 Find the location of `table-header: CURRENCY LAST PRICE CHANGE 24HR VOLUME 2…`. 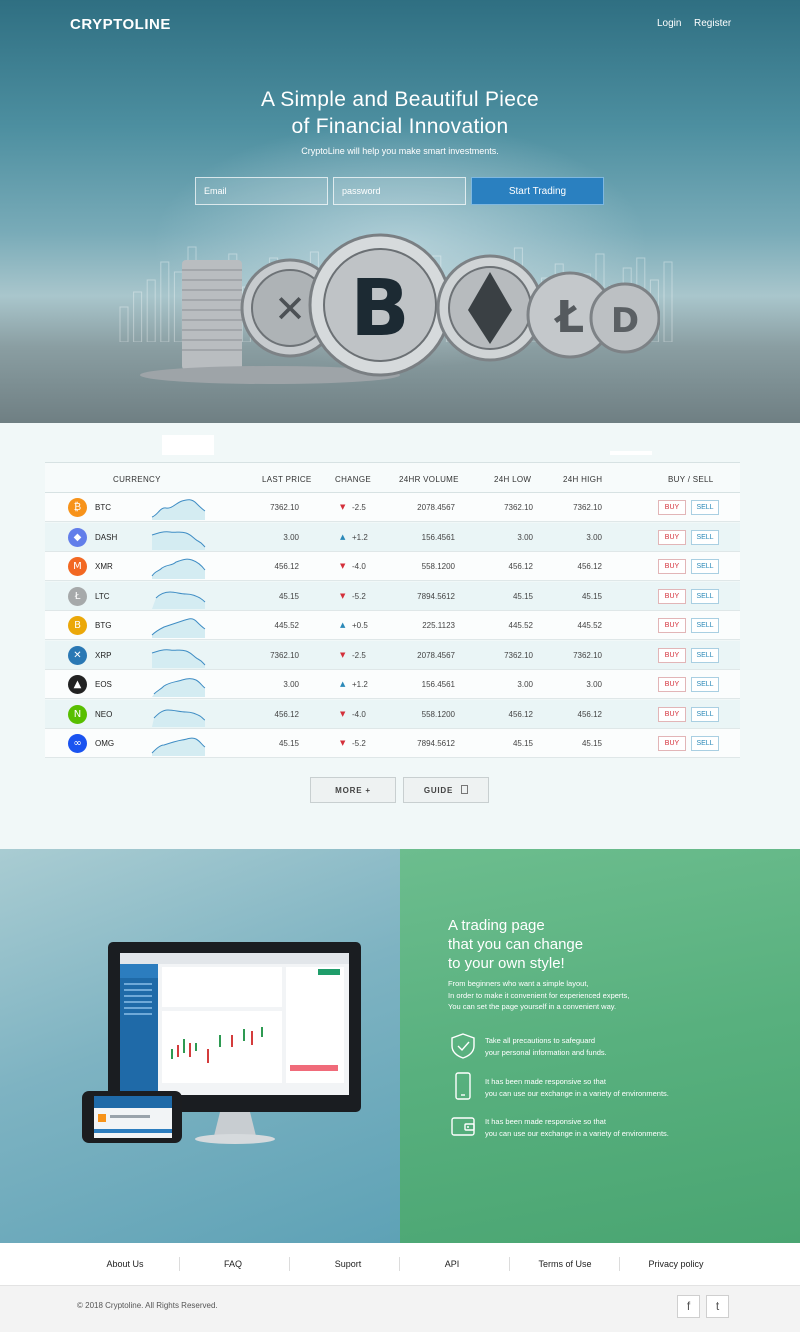

table-header: CURRENCY LAST PRICE CHANGE 24HR VOLUME 2… is located at coordinates (392, 477).